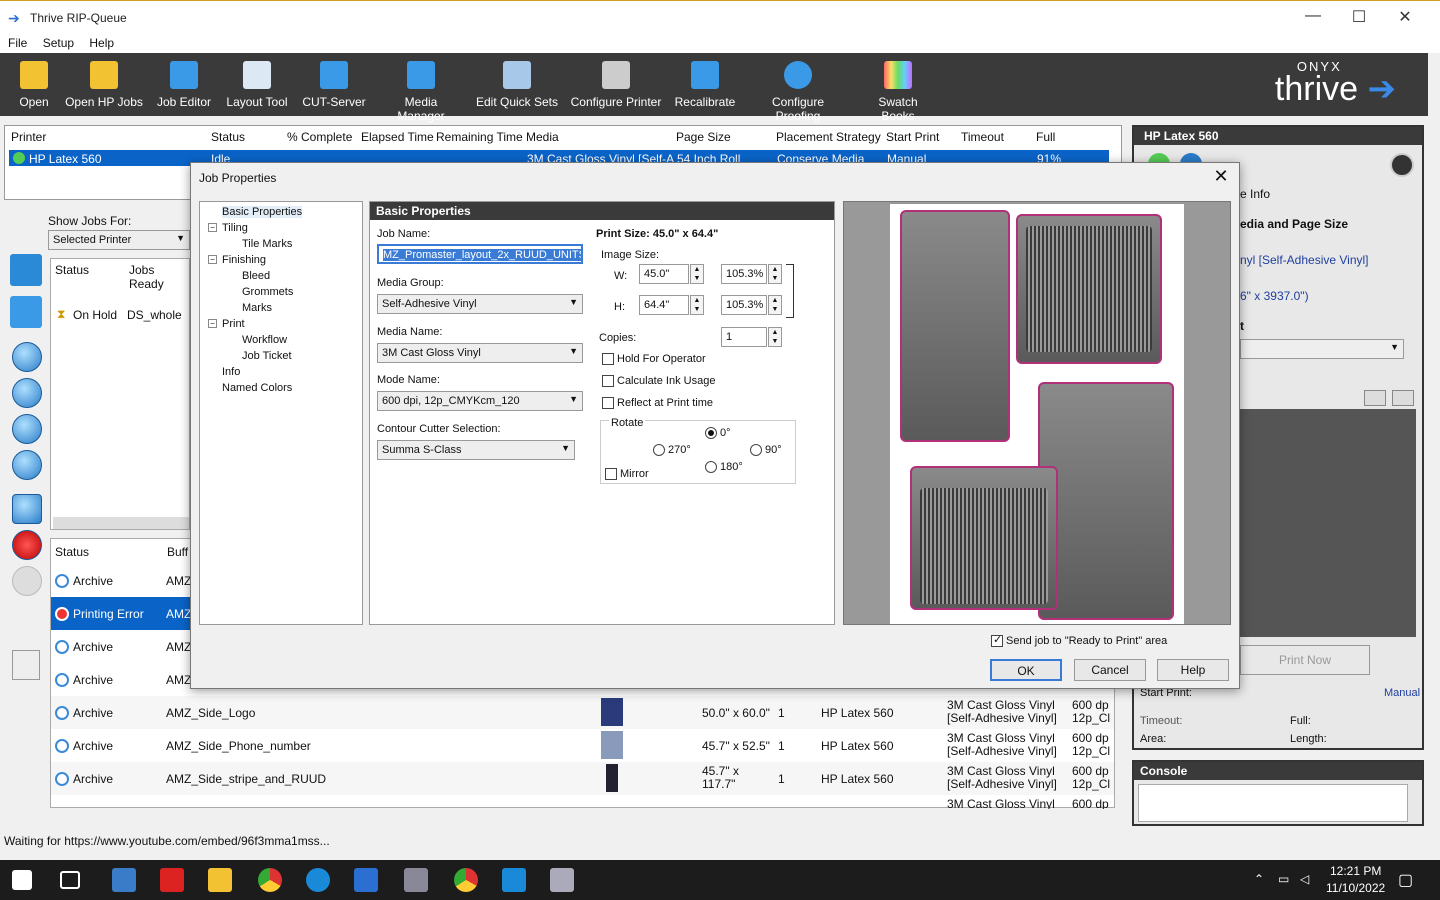  What do you see at coordinates (262, 212) in the screenshot?
I see `tree-item: Basic Properties` at bounding box center [262, 212].